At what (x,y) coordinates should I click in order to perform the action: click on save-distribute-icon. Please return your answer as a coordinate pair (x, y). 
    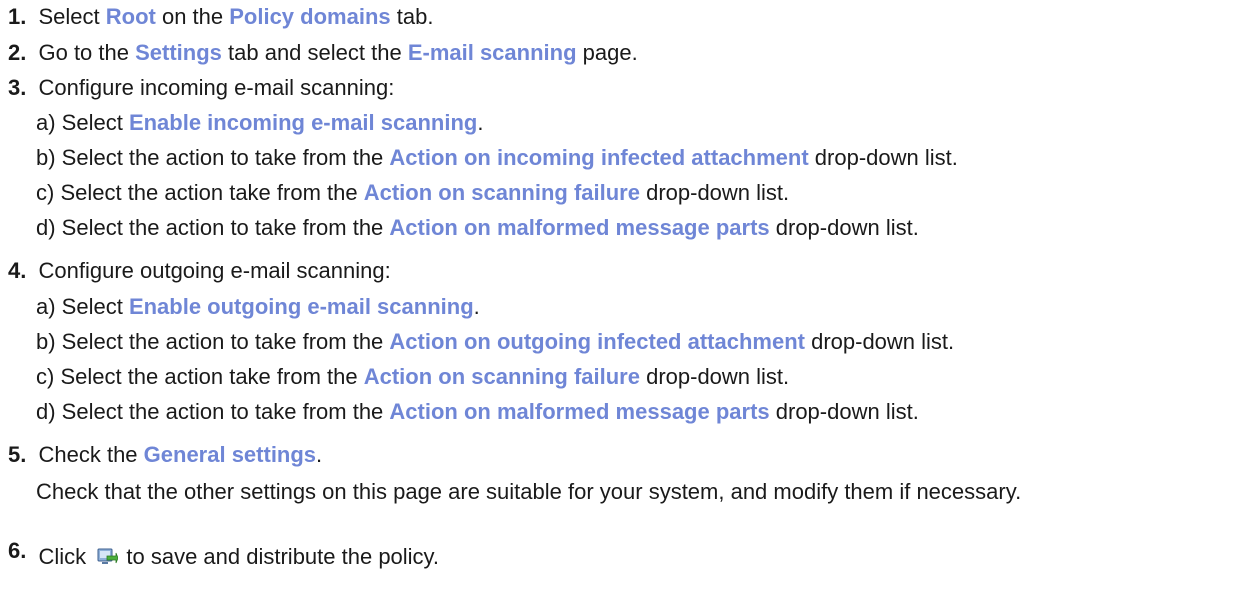
    Looking at the image, I should click on (107, 557).